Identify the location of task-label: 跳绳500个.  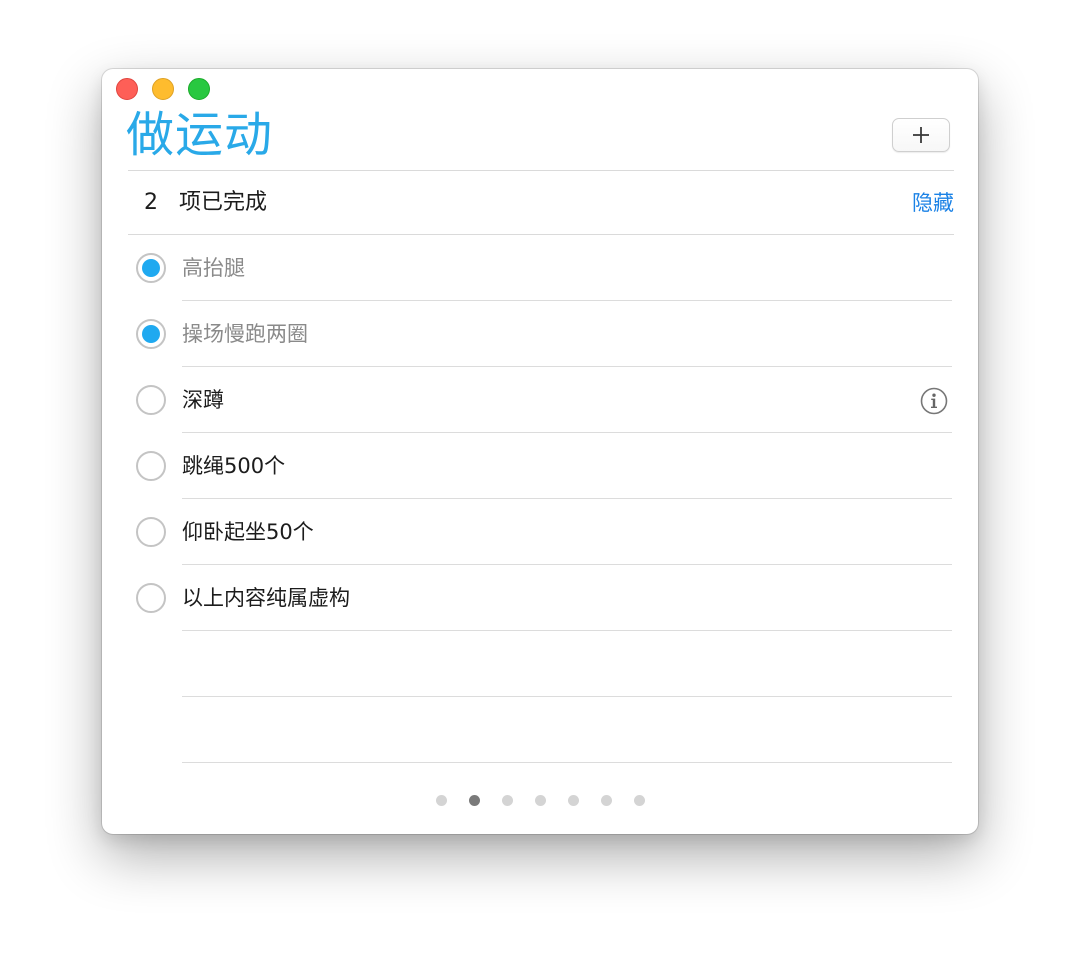
(233, 466).